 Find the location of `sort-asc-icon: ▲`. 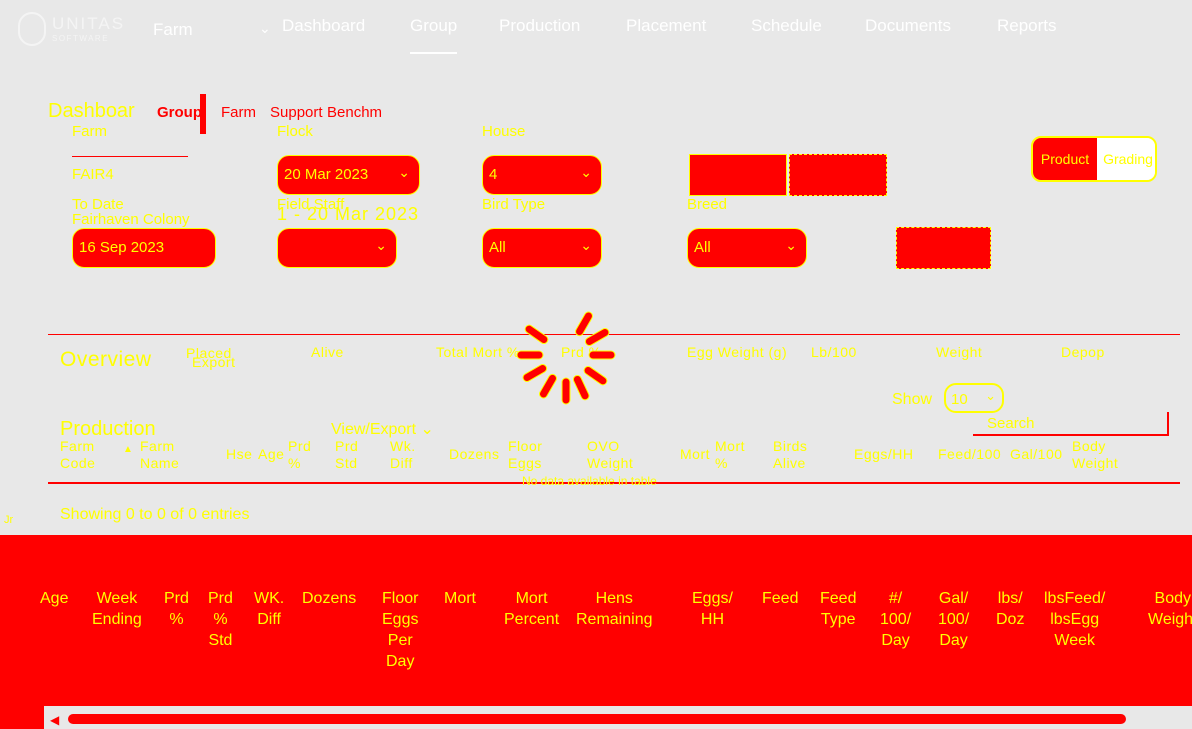

sort-asc-icon: ▲ is located at coordinates (128, 449).